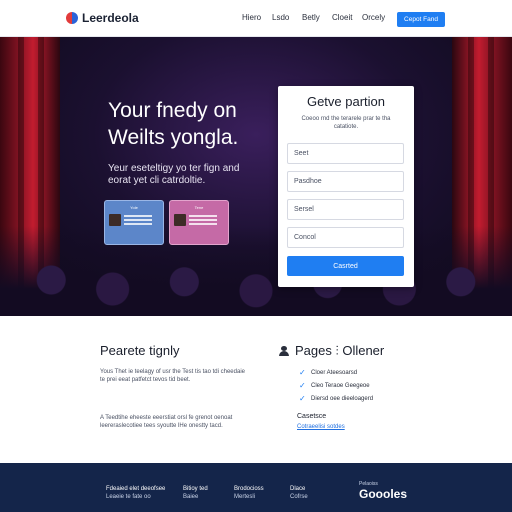 The height and width of the screenshot is (512, 512). Describe the element at coordinates (347, 17) in the screenshot. I see `nav-link-4: Cloeit` at that location.